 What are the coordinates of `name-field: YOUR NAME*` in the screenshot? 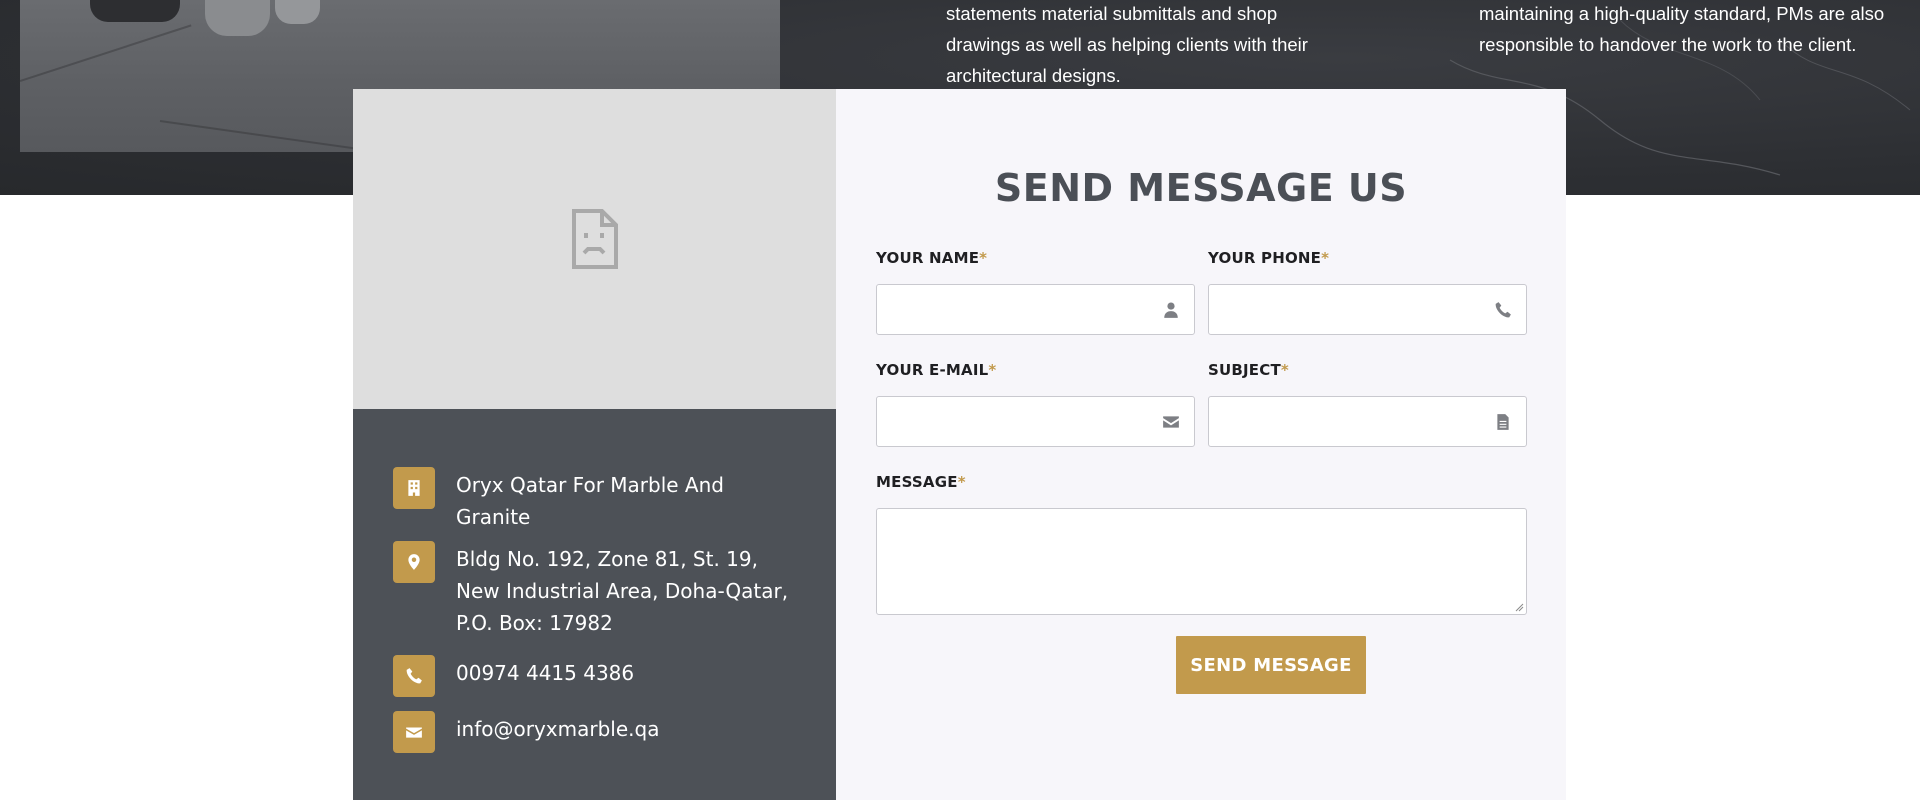 It's located at (1035, 292).